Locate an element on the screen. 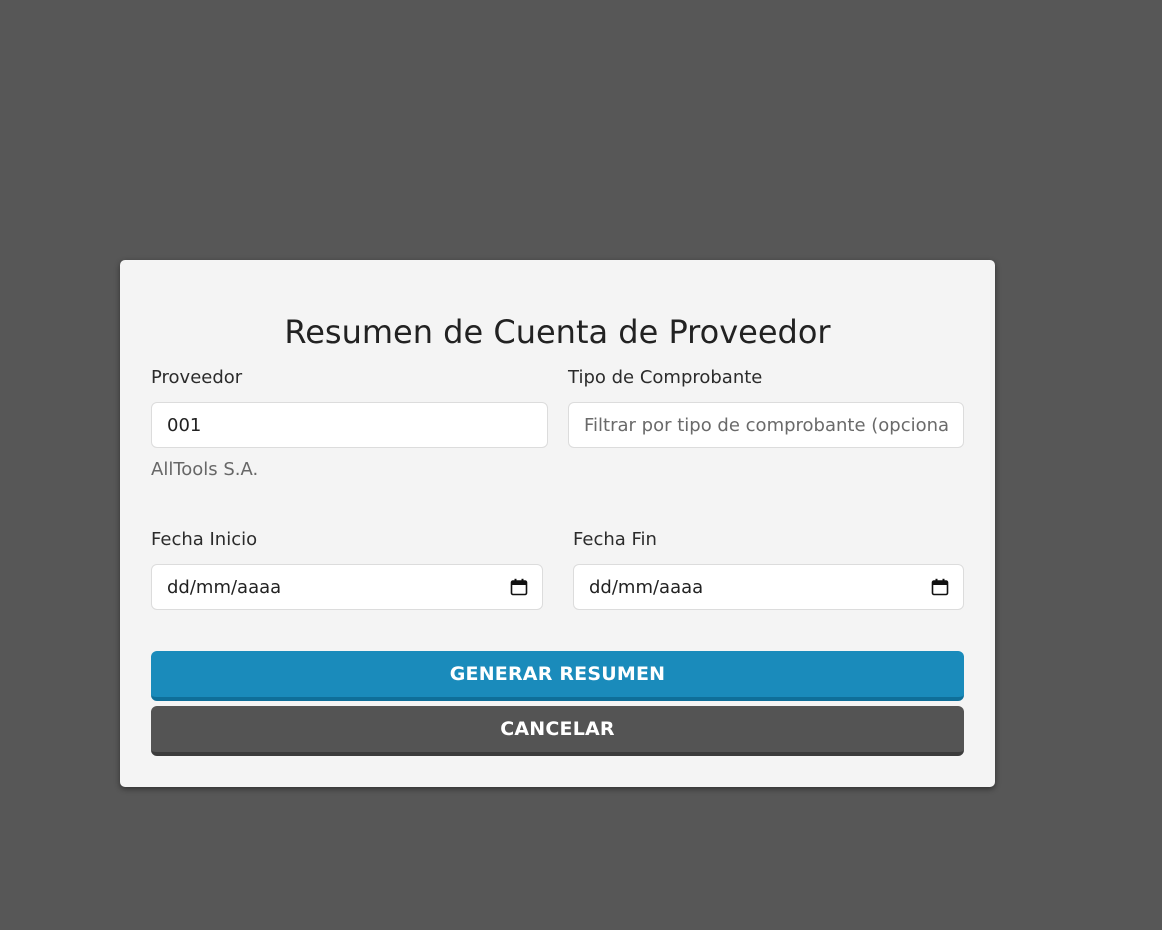  tipo-comprobante-input is located at coordinates (766, 425).